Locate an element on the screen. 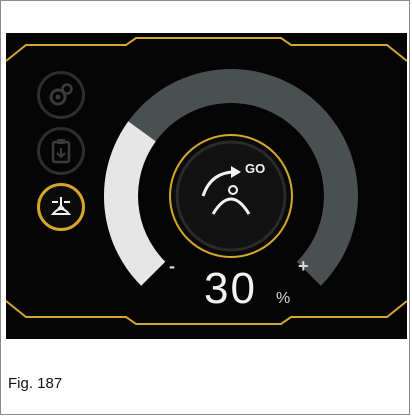  level-value: 30 is located at coordinates (230, 288).